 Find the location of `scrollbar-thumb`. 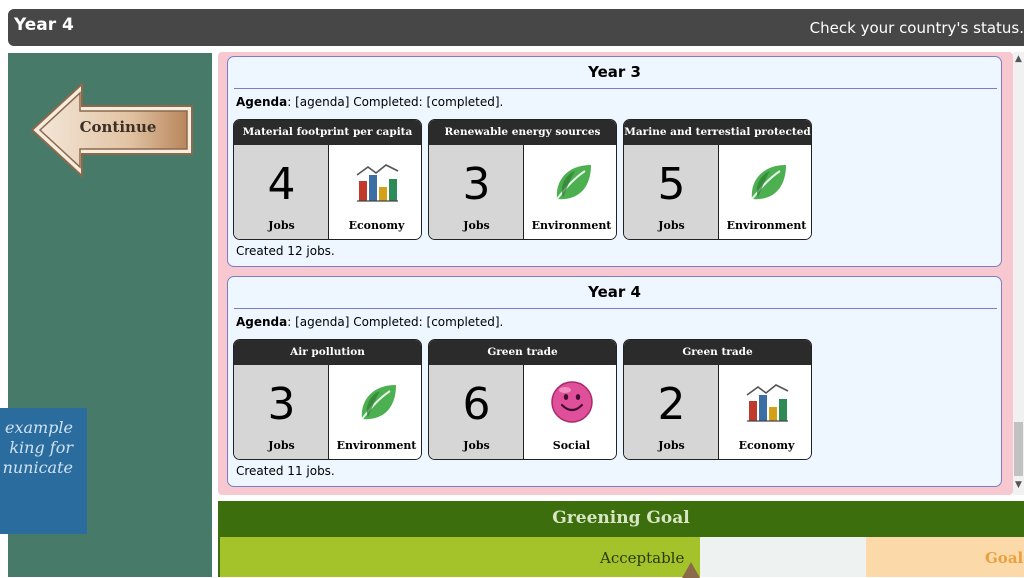

scrollbar-thumb is located at coordinates (1018, 449).